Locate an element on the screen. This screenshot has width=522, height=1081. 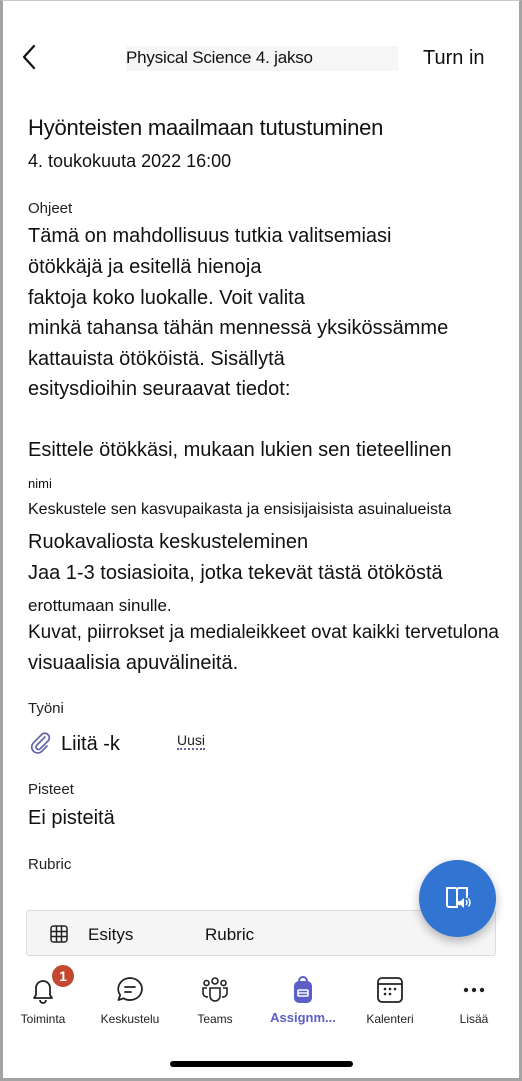
class-title: Physical Science 4. jakso is located at coordinates (262, 58).